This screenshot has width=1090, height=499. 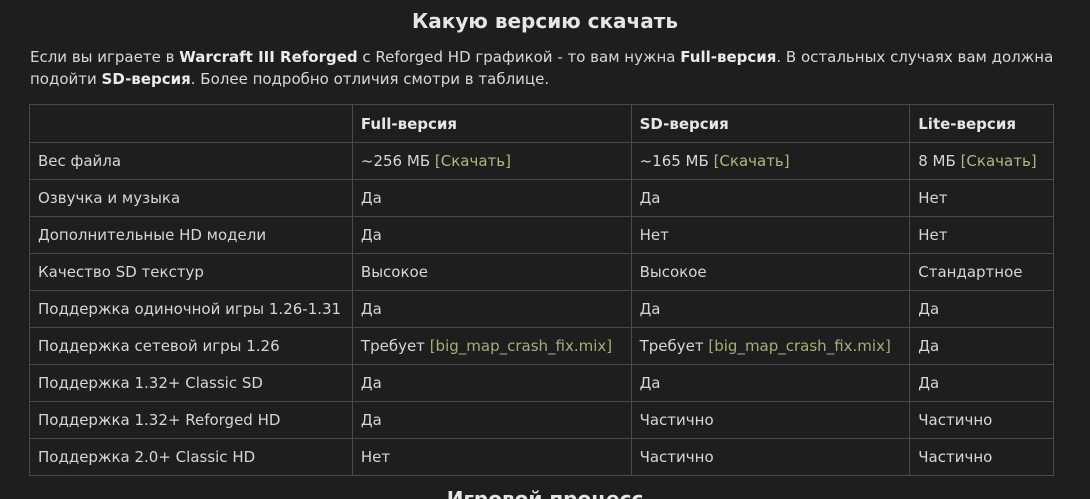 I want to click on download-full-link: [Скачать], so click(x=473, y=161).